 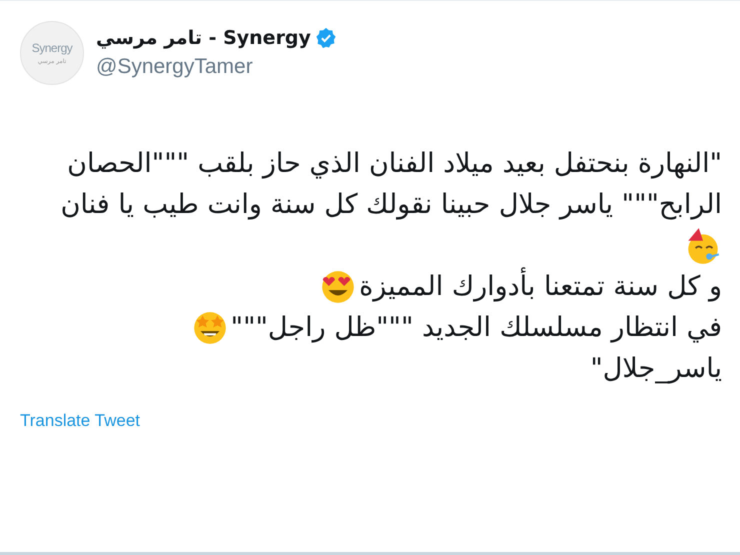 I want to click on tweet-text-line: الرابح""" ياسر جلال حبينا نقولك كل سنة وانت طيب يا فنان, so click(x=391, y=205).